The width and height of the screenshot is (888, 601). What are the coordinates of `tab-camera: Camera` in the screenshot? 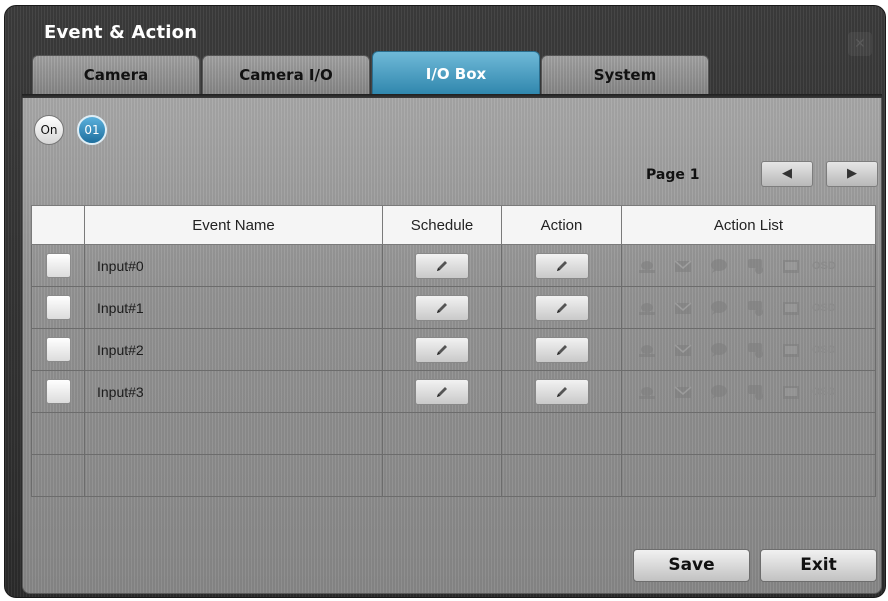 It's located at (116, 75).